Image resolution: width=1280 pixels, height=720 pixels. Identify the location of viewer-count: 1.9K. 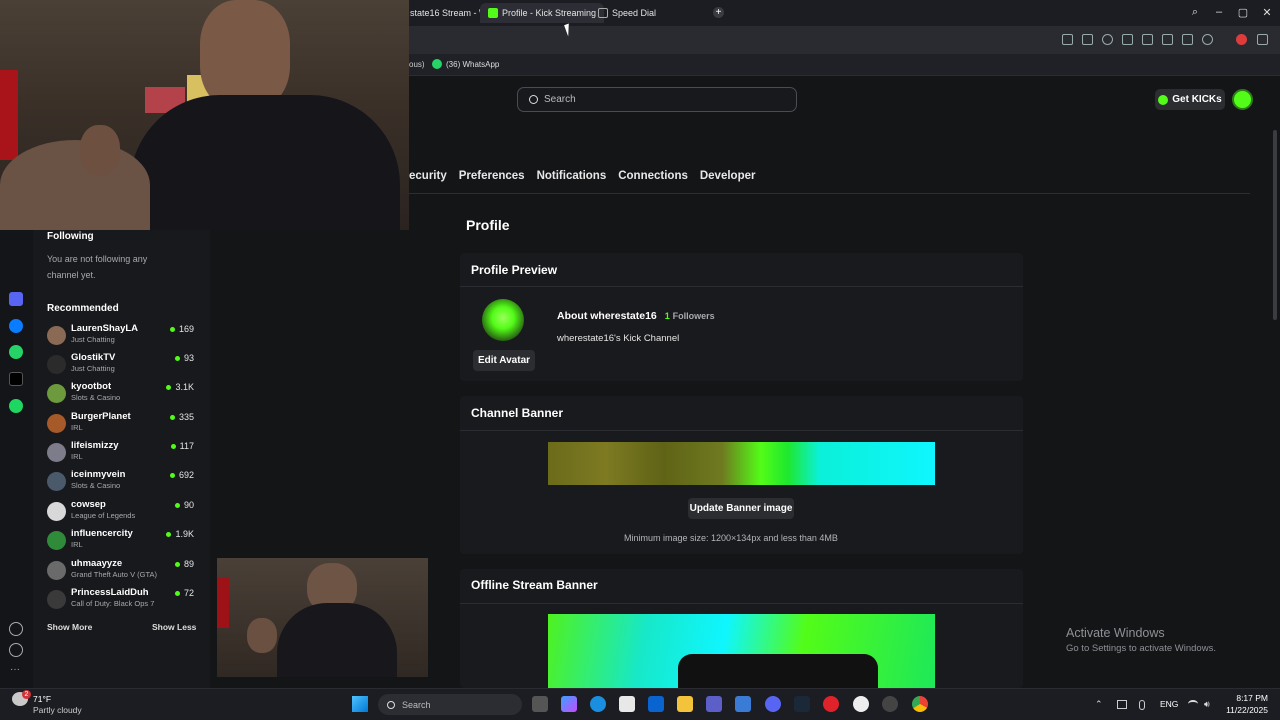
(180, 534).